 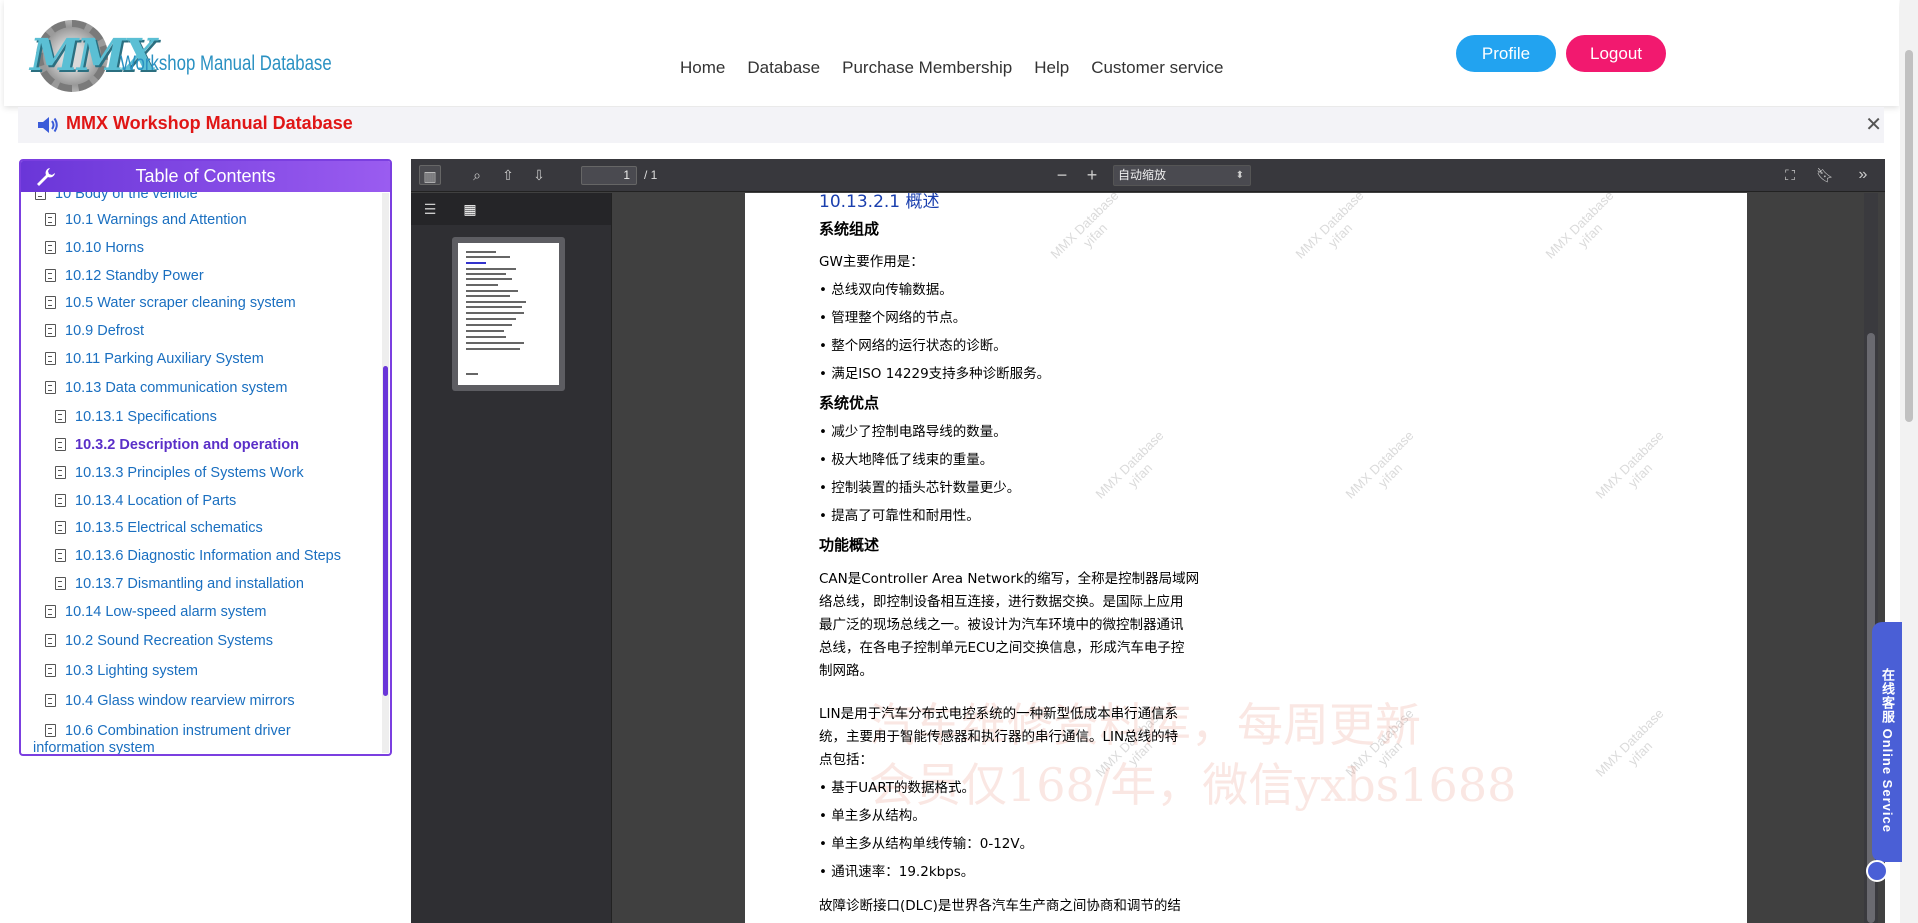 I want to click on toc-item: 10.6 Combination instrument driver, so click(x=168, y=731).